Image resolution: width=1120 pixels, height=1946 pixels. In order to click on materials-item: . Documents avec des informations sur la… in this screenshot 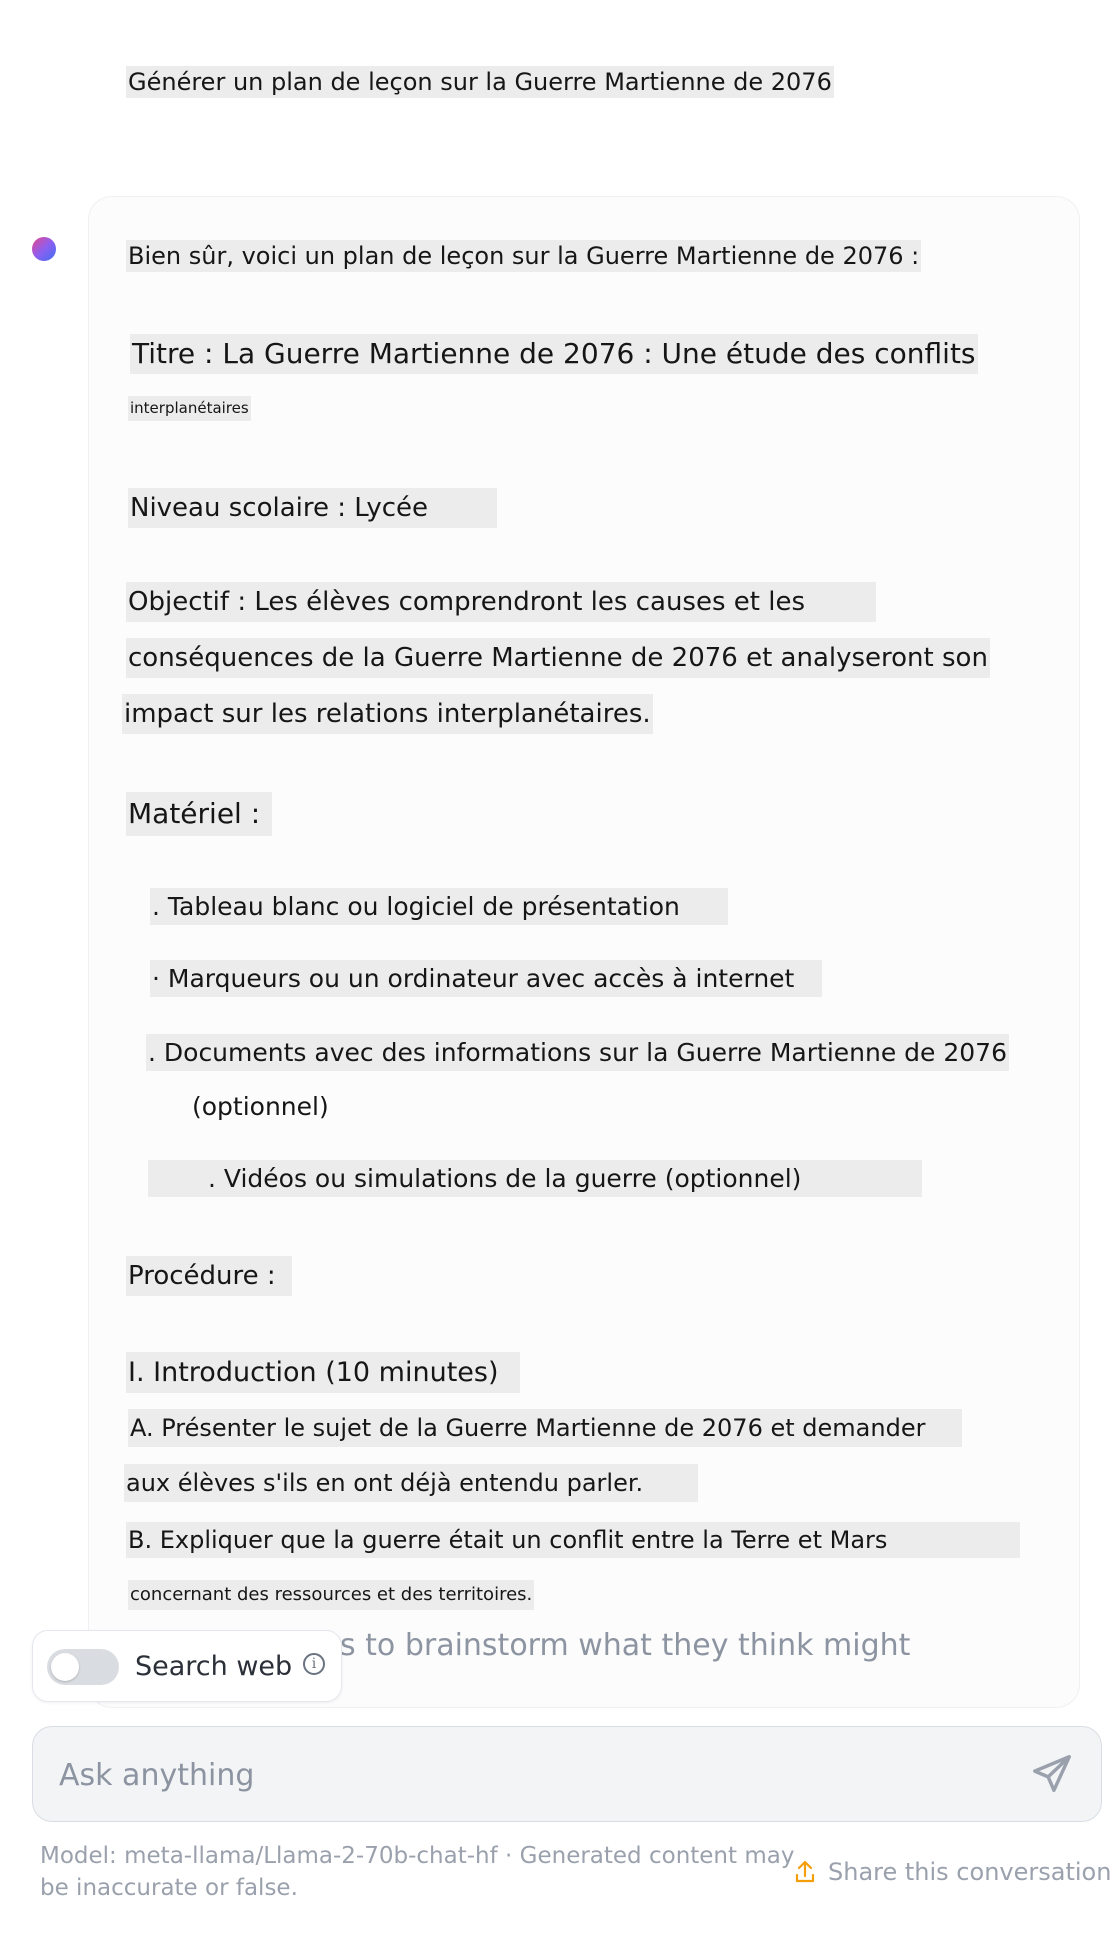, I will do `click(577, 1052)`.